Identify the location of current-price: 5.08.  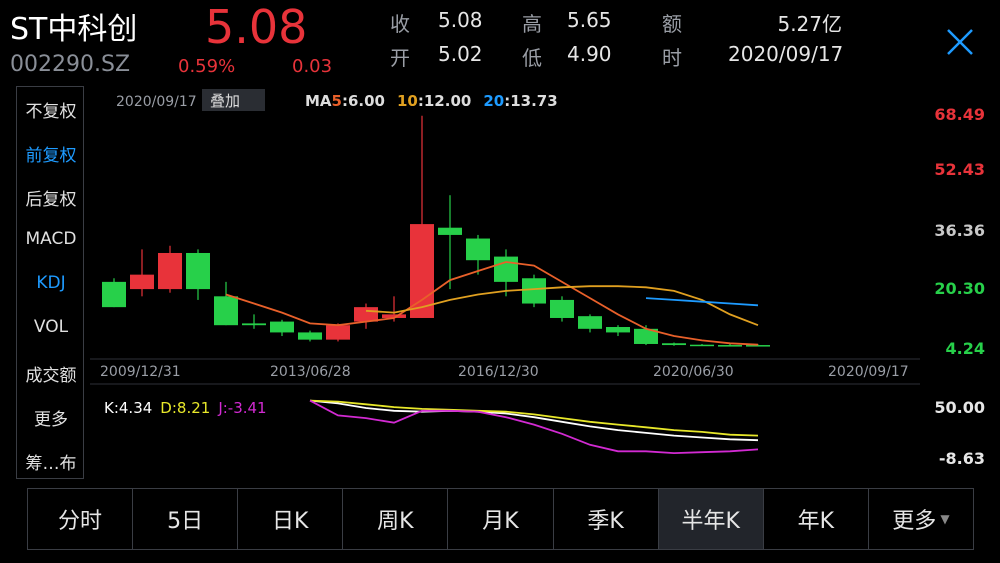
(256, 27).